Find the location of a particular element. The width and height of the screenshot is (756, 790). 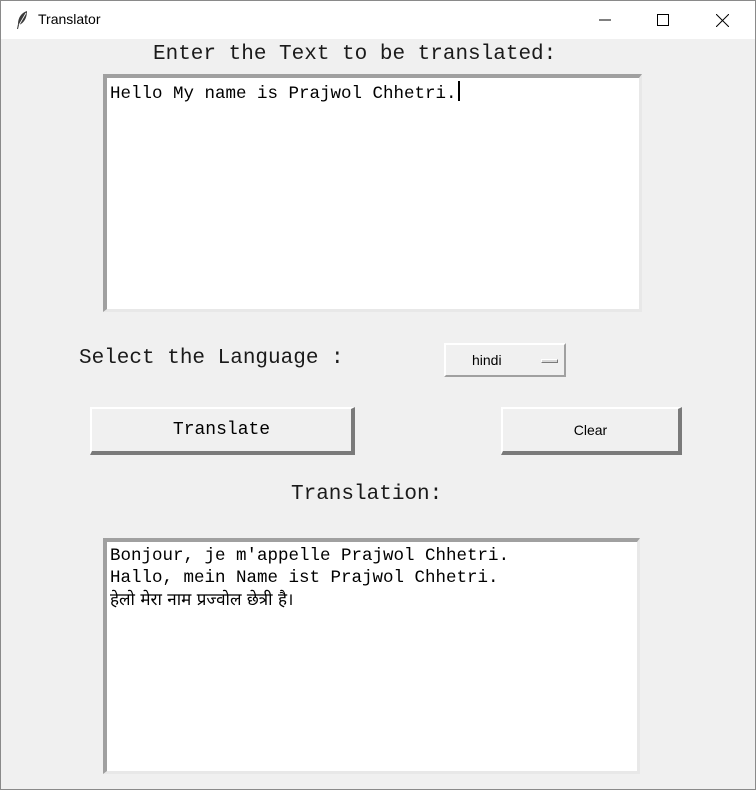

close-icon is located at coordinates (722, 20).